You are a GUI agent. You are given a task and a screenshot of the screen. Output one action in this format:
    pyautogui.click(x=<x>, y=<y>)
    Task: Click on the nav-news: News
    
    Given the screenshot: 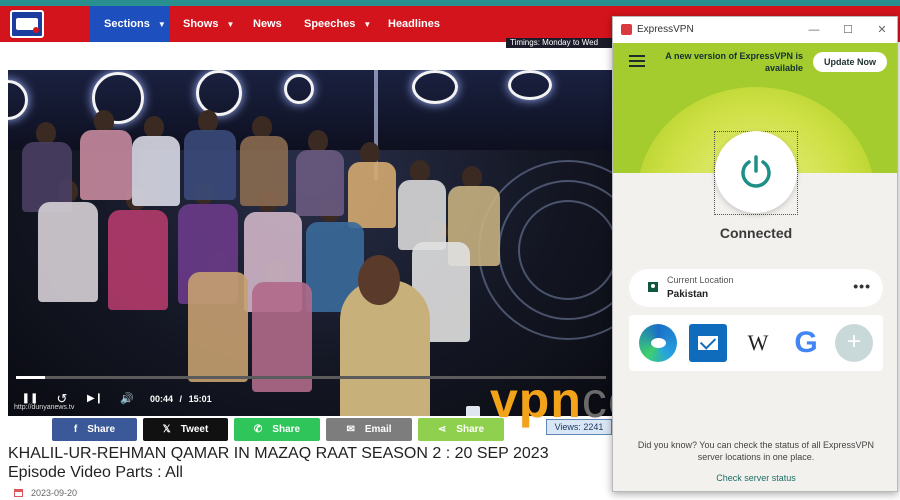 What is the action you would take?
    pyautogui.click(x=267, y=24)
    